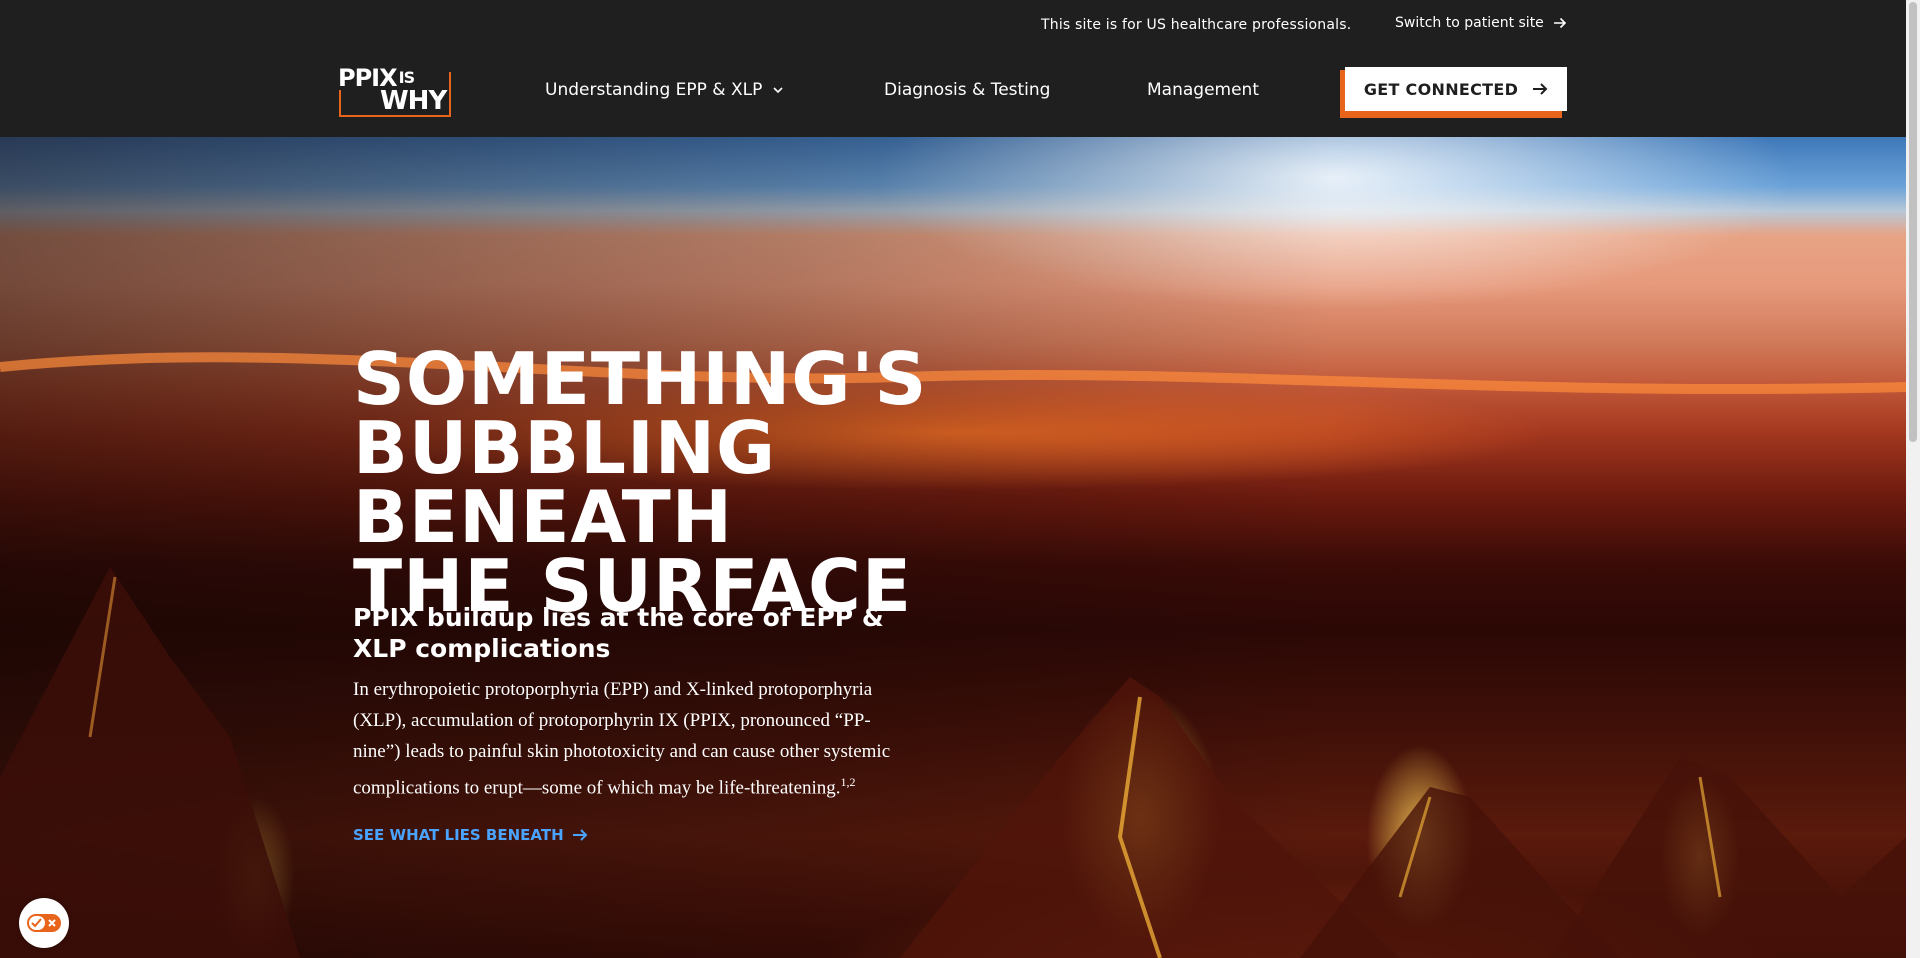  I want to click on get-connected-button: GET CONNECTED, so click(1456, 89).